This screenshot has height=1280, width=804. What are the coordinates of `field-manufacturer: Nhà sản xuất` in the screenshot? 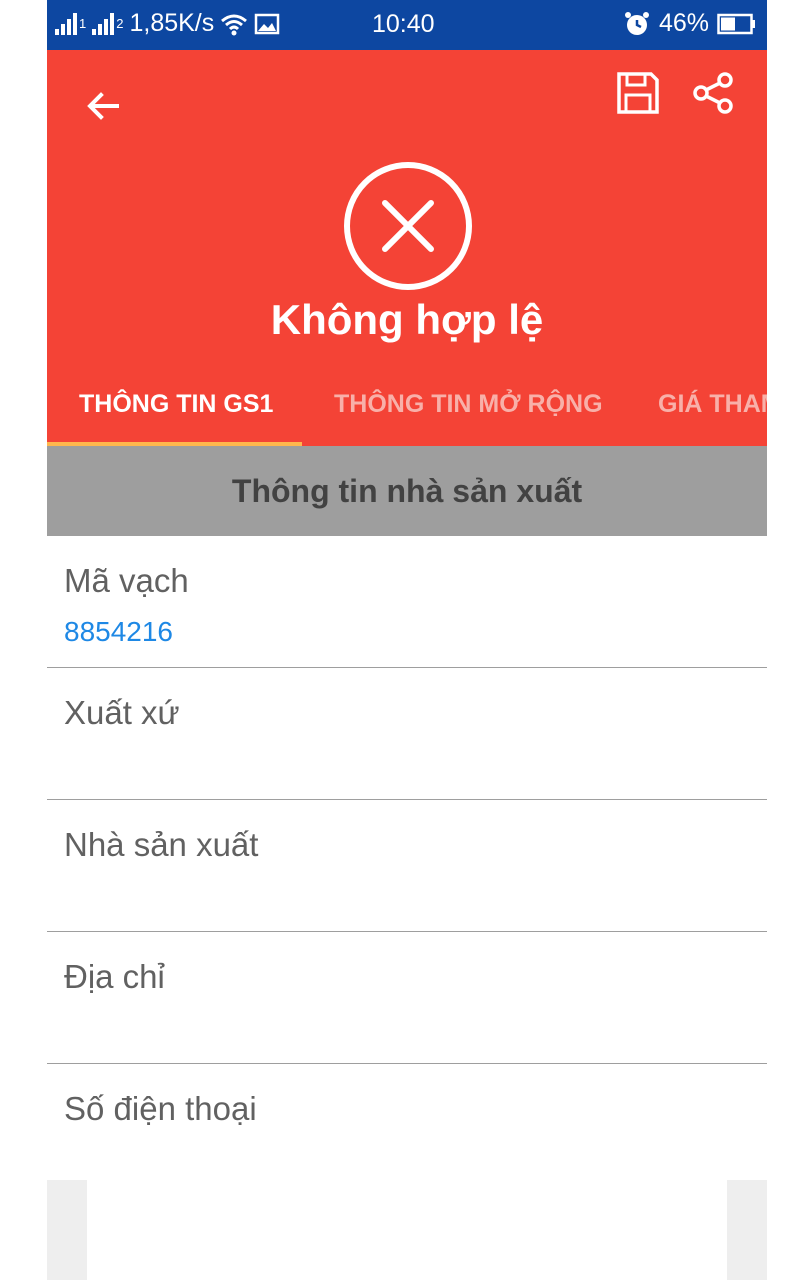 It's located at (407, 866).